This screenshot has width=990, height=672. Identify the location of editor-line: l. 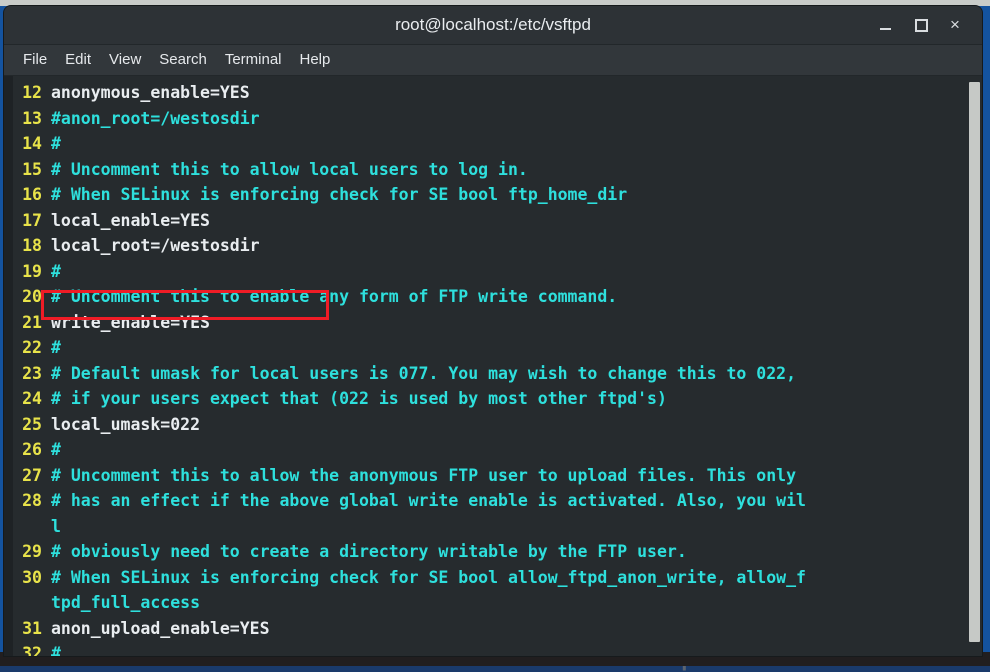
(483, 527).